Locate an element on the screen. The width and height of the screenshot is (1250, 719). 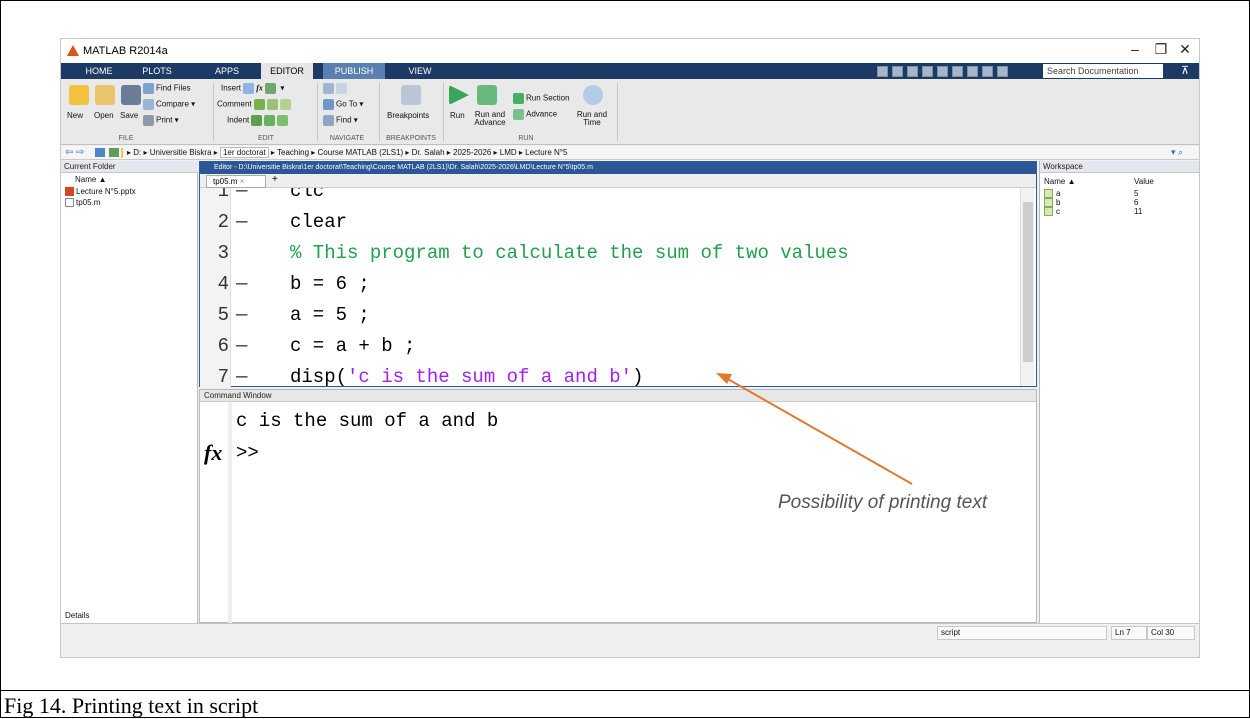
ws-variable-name: b is located at coordinates (1052, 203).